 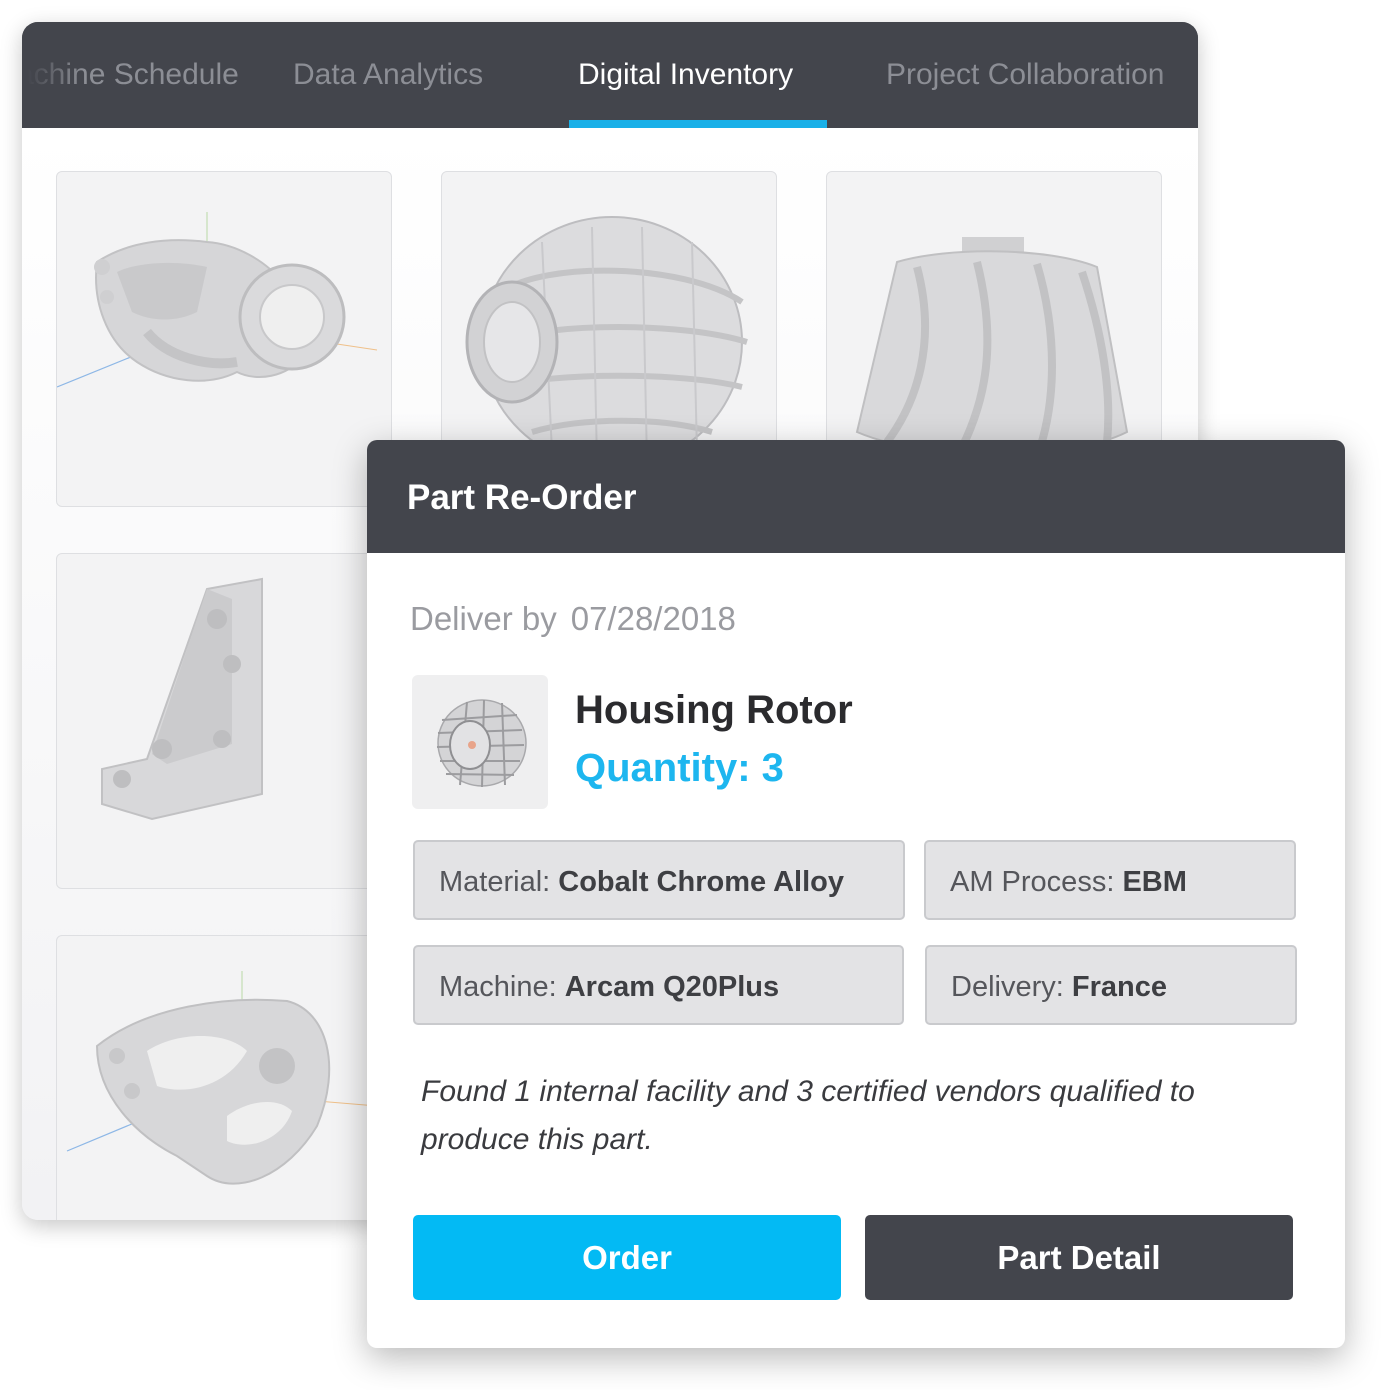 What do you see at coordinates (1178, 75) in the screenshot?
I see `tab-fade-right` at bounding box center [1178, 75].